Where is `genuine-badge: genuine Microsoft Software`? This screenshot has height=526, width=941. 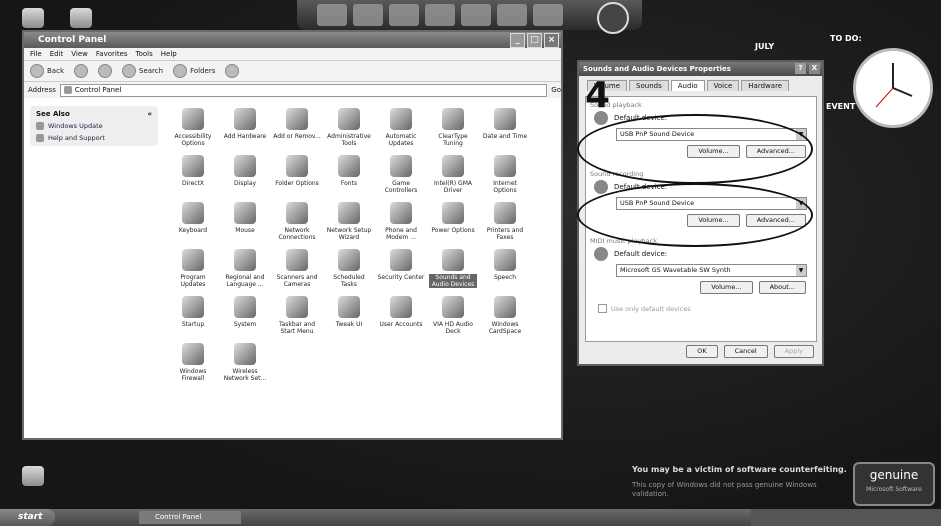
genuine-badge: genuine Microsoft Software is located at coordinates (894, 484).